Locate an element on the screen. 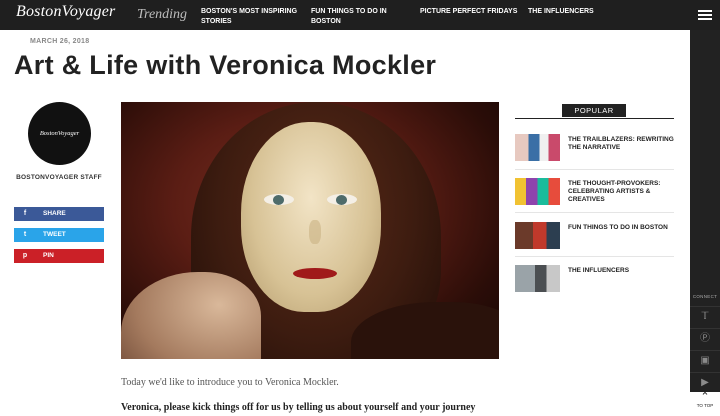 This screenshot has height=416, width=720. portrait-face is located at coordinates (311, 217).